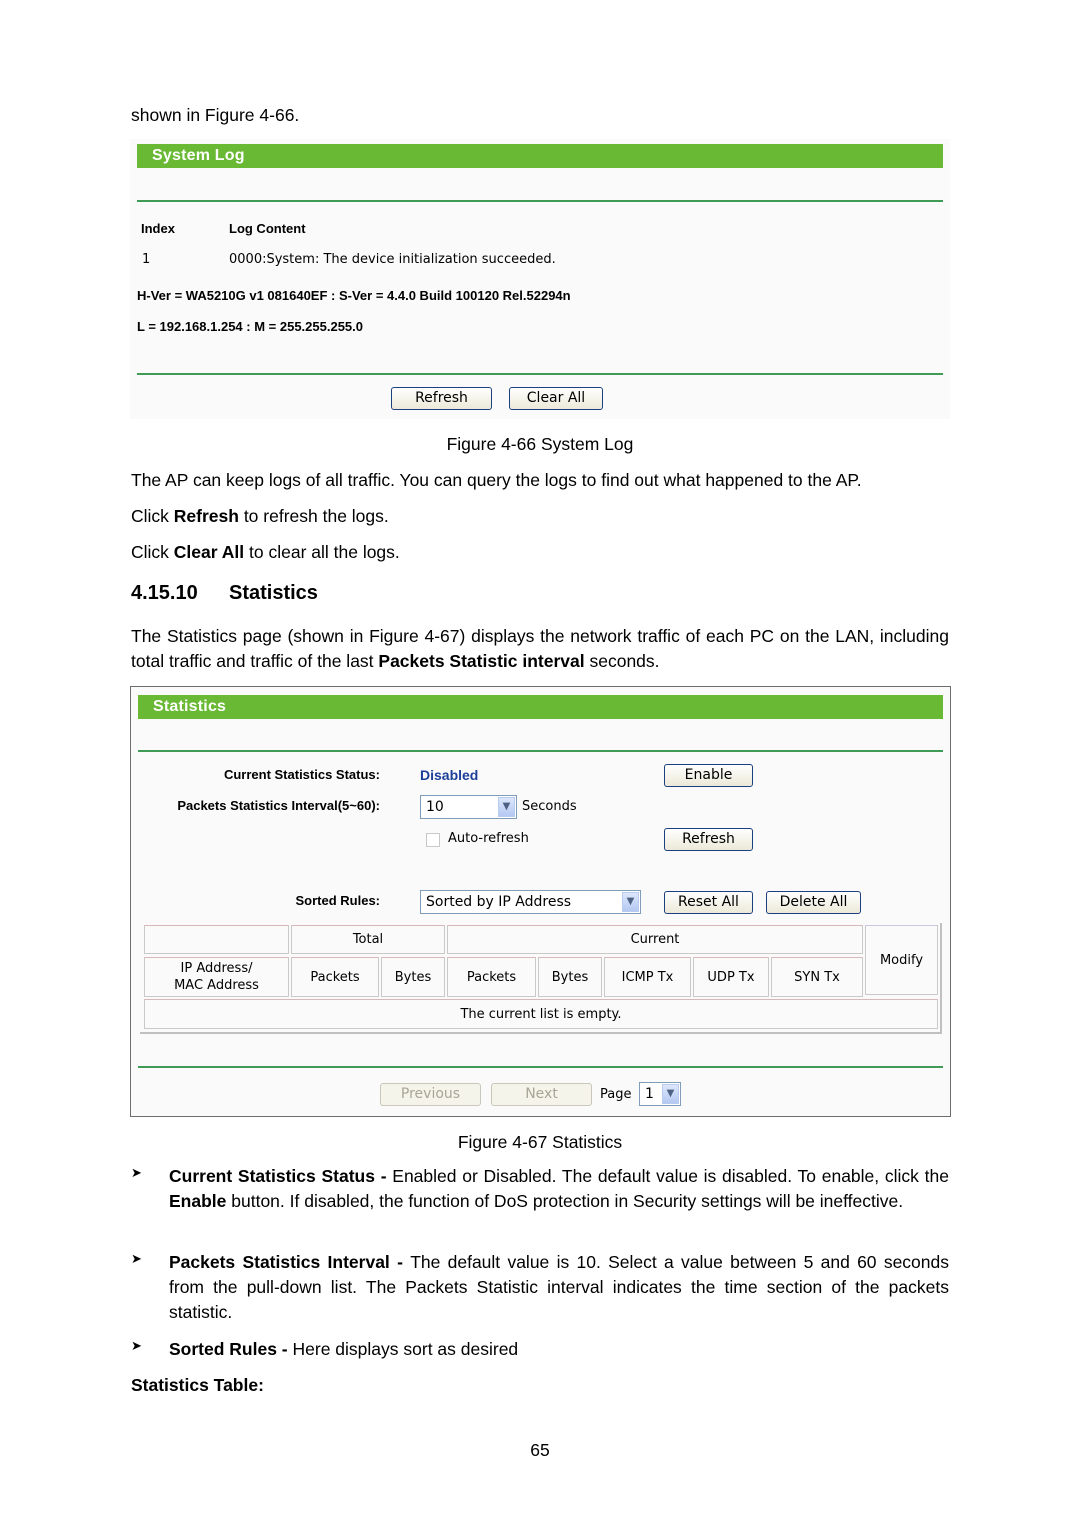 The height and width of the screenshot is (1527, 1080). What do you see at coordinates (655, 939) in the screenshot?
I see `header-current: Current` at bounding box center [655, 939].